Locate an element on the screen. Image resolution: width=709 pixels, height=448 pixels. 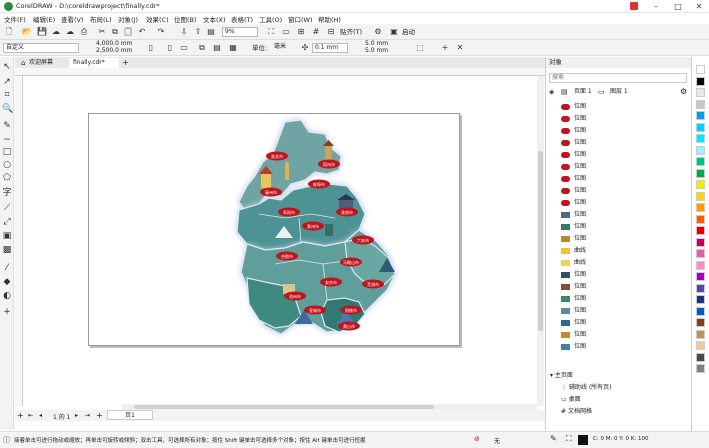
page-size-preset-select: 自定义 is located at coordinates (41, 48).